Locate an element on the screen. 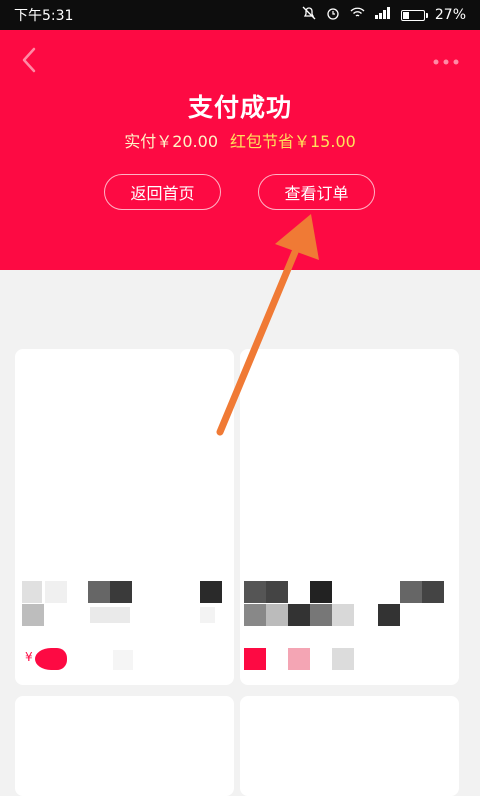 This screenshot has width=480, height=796. status-bar: 下午5:31 27% is located at coordinates (240, 15).